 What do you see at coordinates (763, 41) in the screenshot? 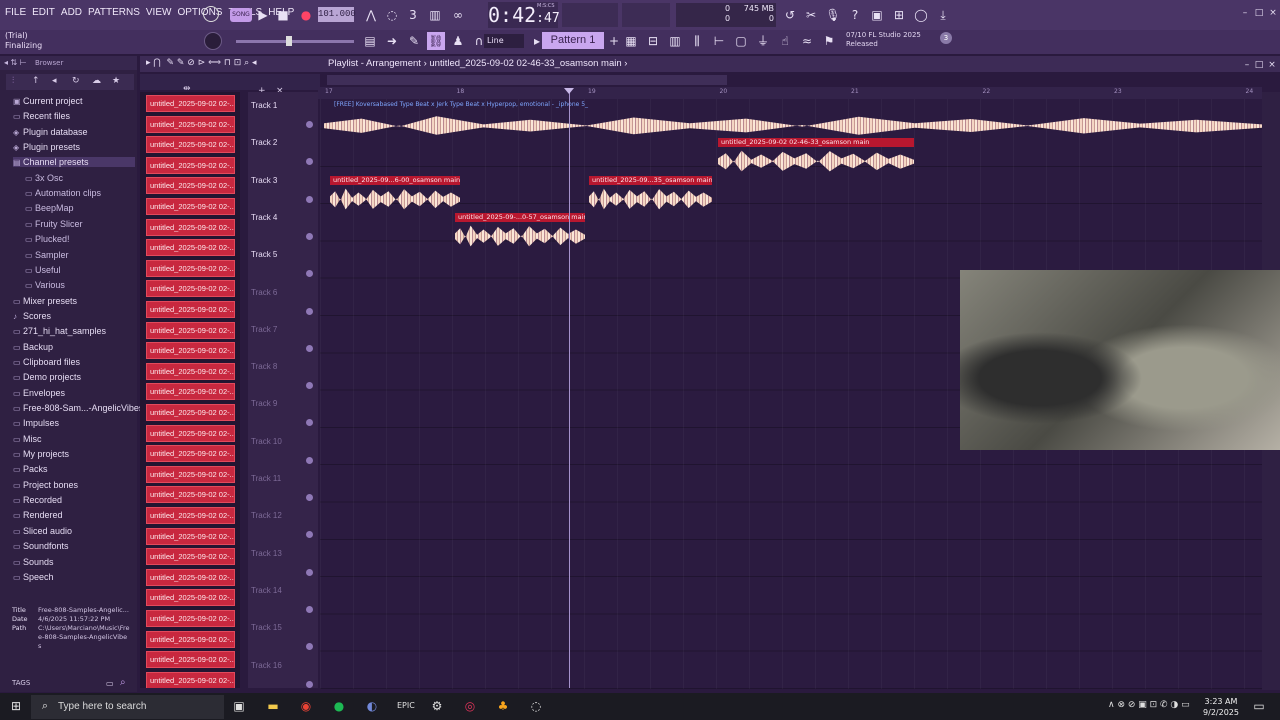
I see `plugin-view-icon: ⏚` at bounding box center [763, 41].